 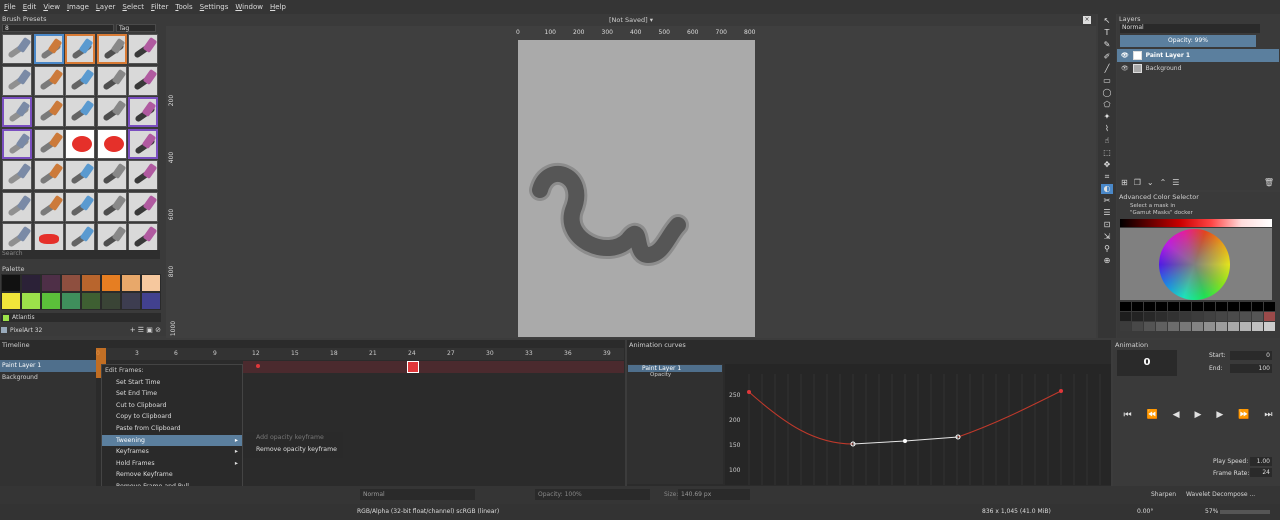 I want to click on brush-search-input: Search, so click(x=80, y=254).